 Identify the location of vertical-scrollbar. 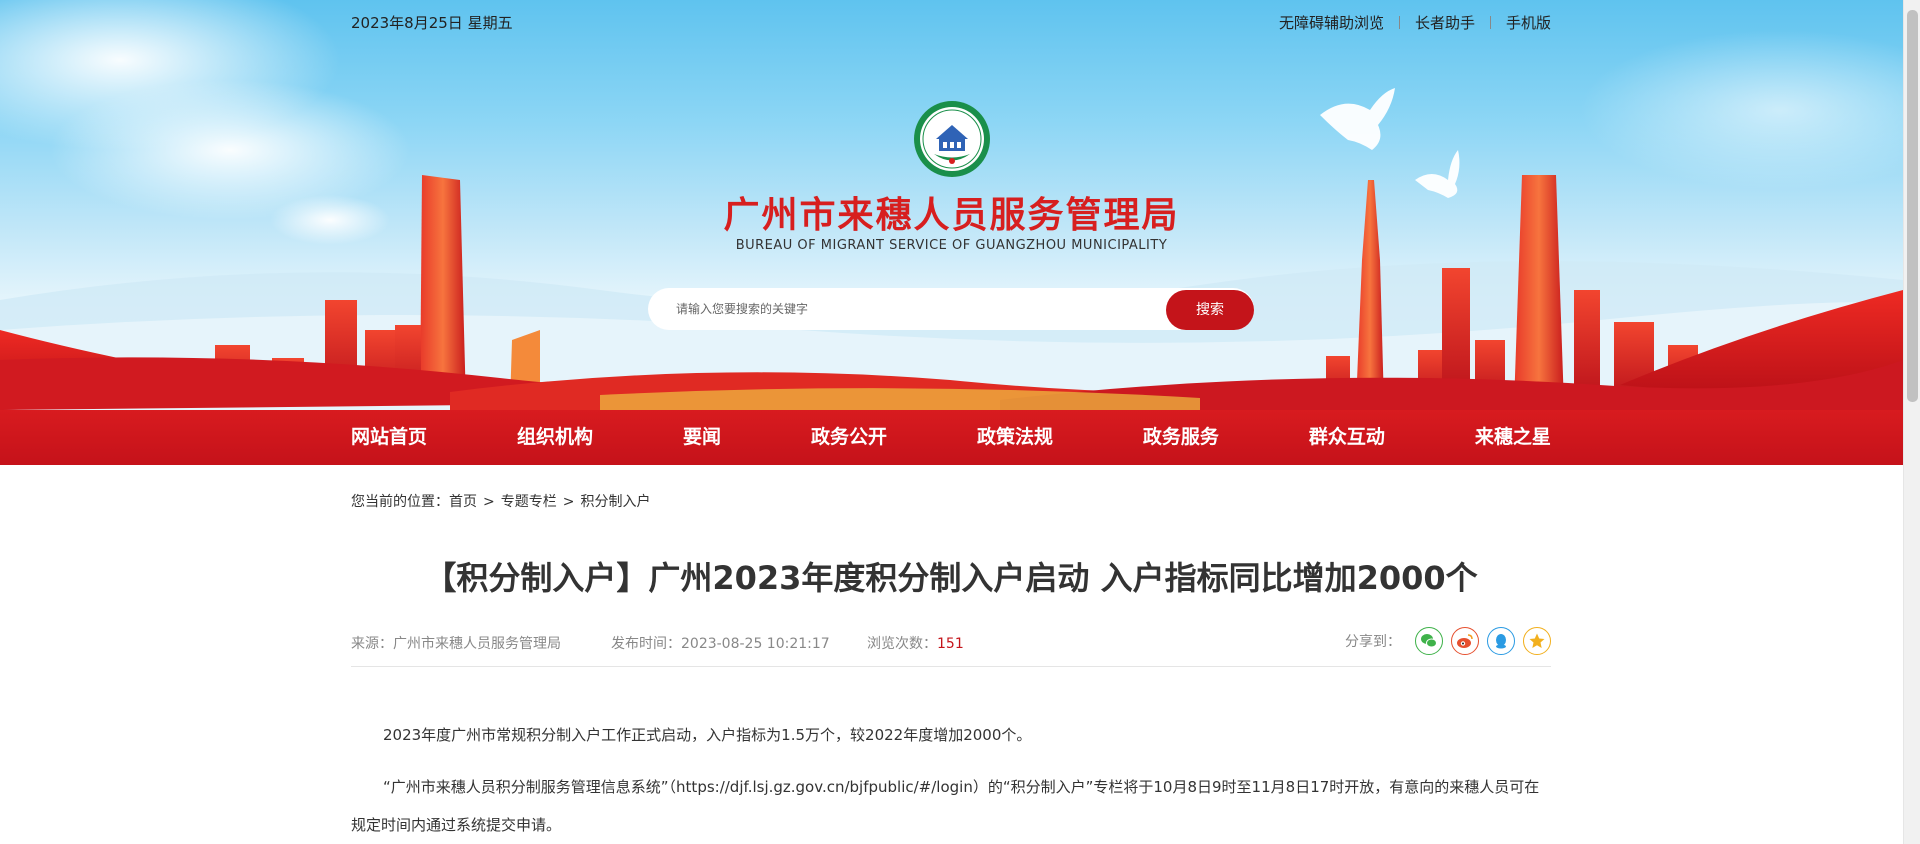
(1911, 422).